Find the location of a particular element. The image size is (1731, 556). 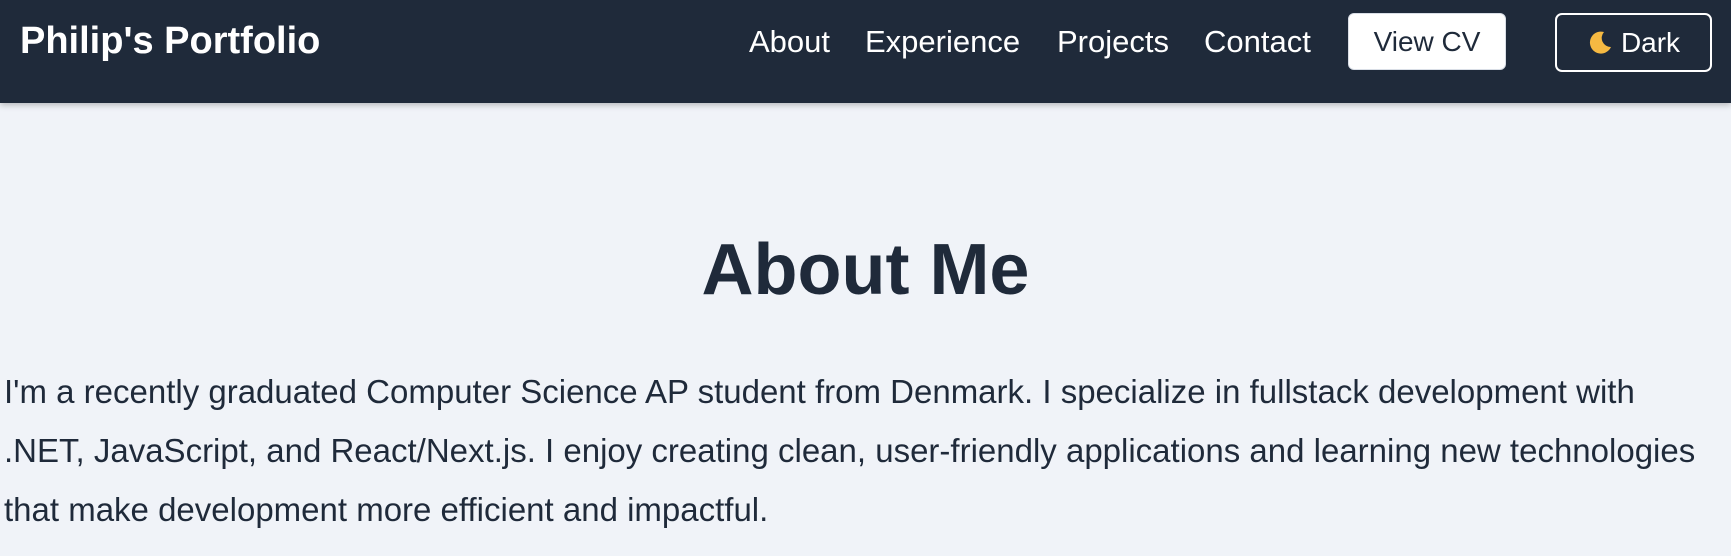

about-title: About Me is located at coordinates (865, 270).